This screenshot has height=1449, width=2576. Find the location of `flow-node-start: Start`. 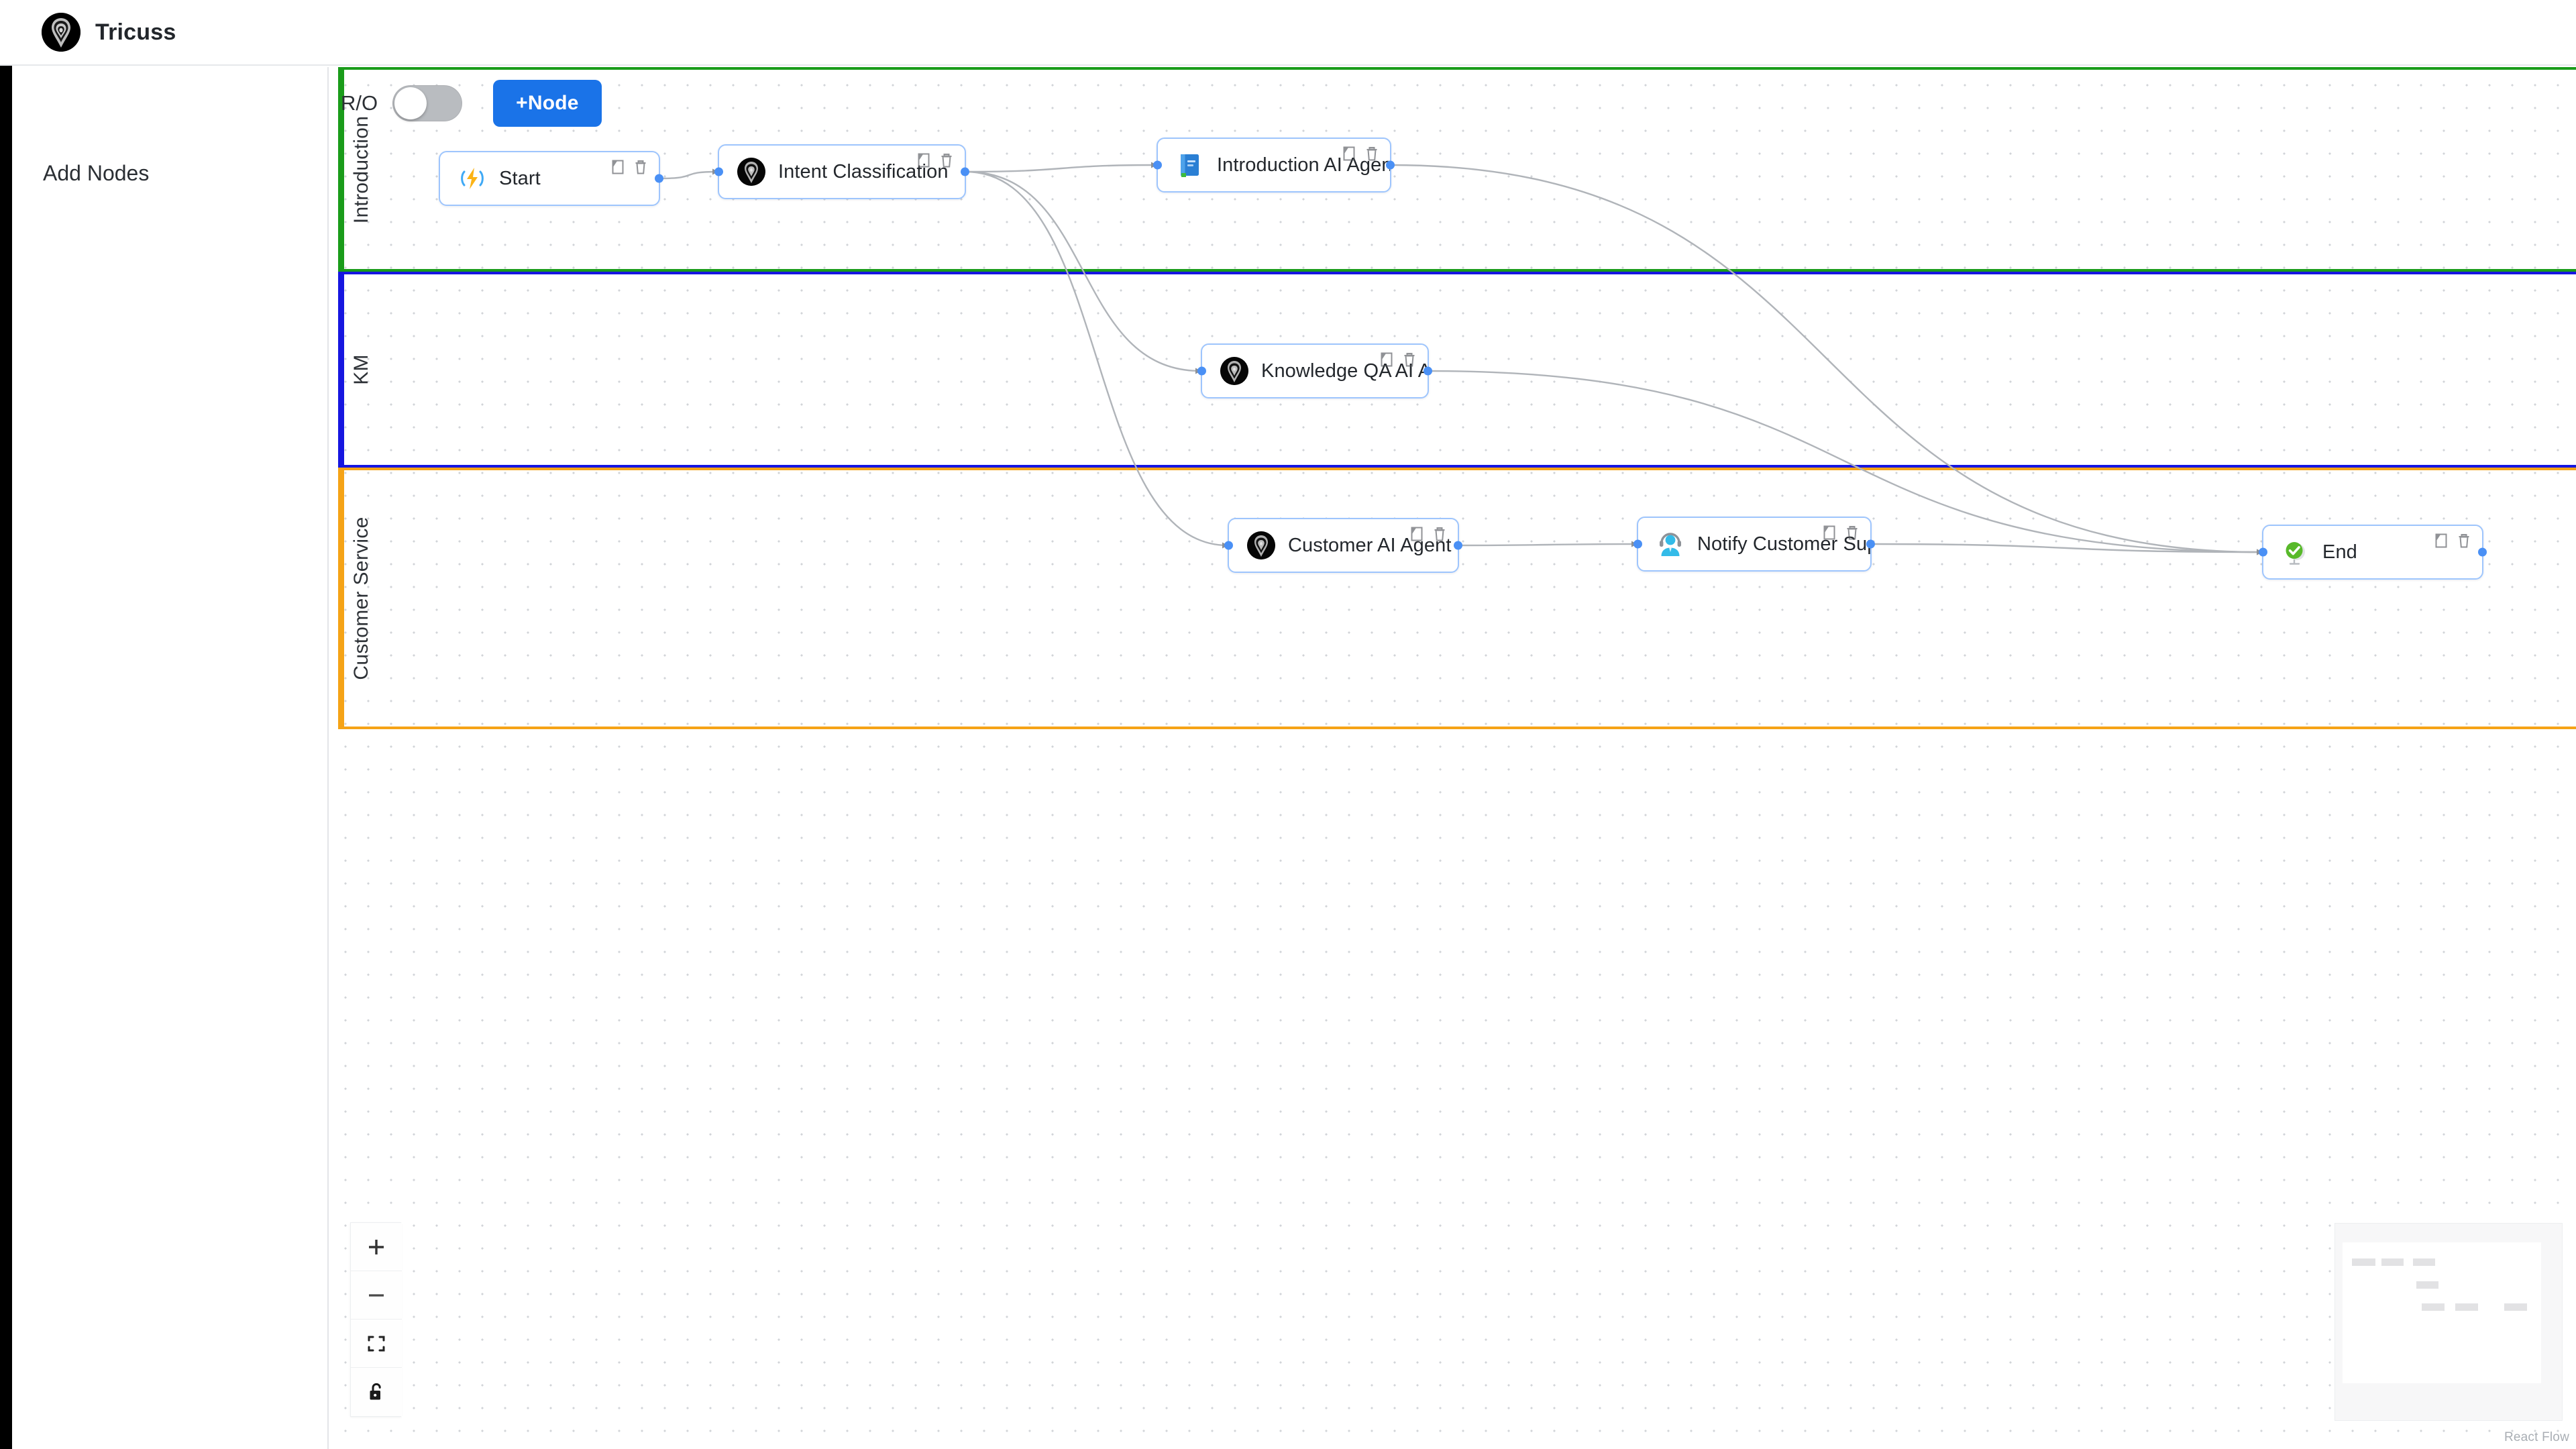

flow-node-start: Start is located at coordinates (551, 178).